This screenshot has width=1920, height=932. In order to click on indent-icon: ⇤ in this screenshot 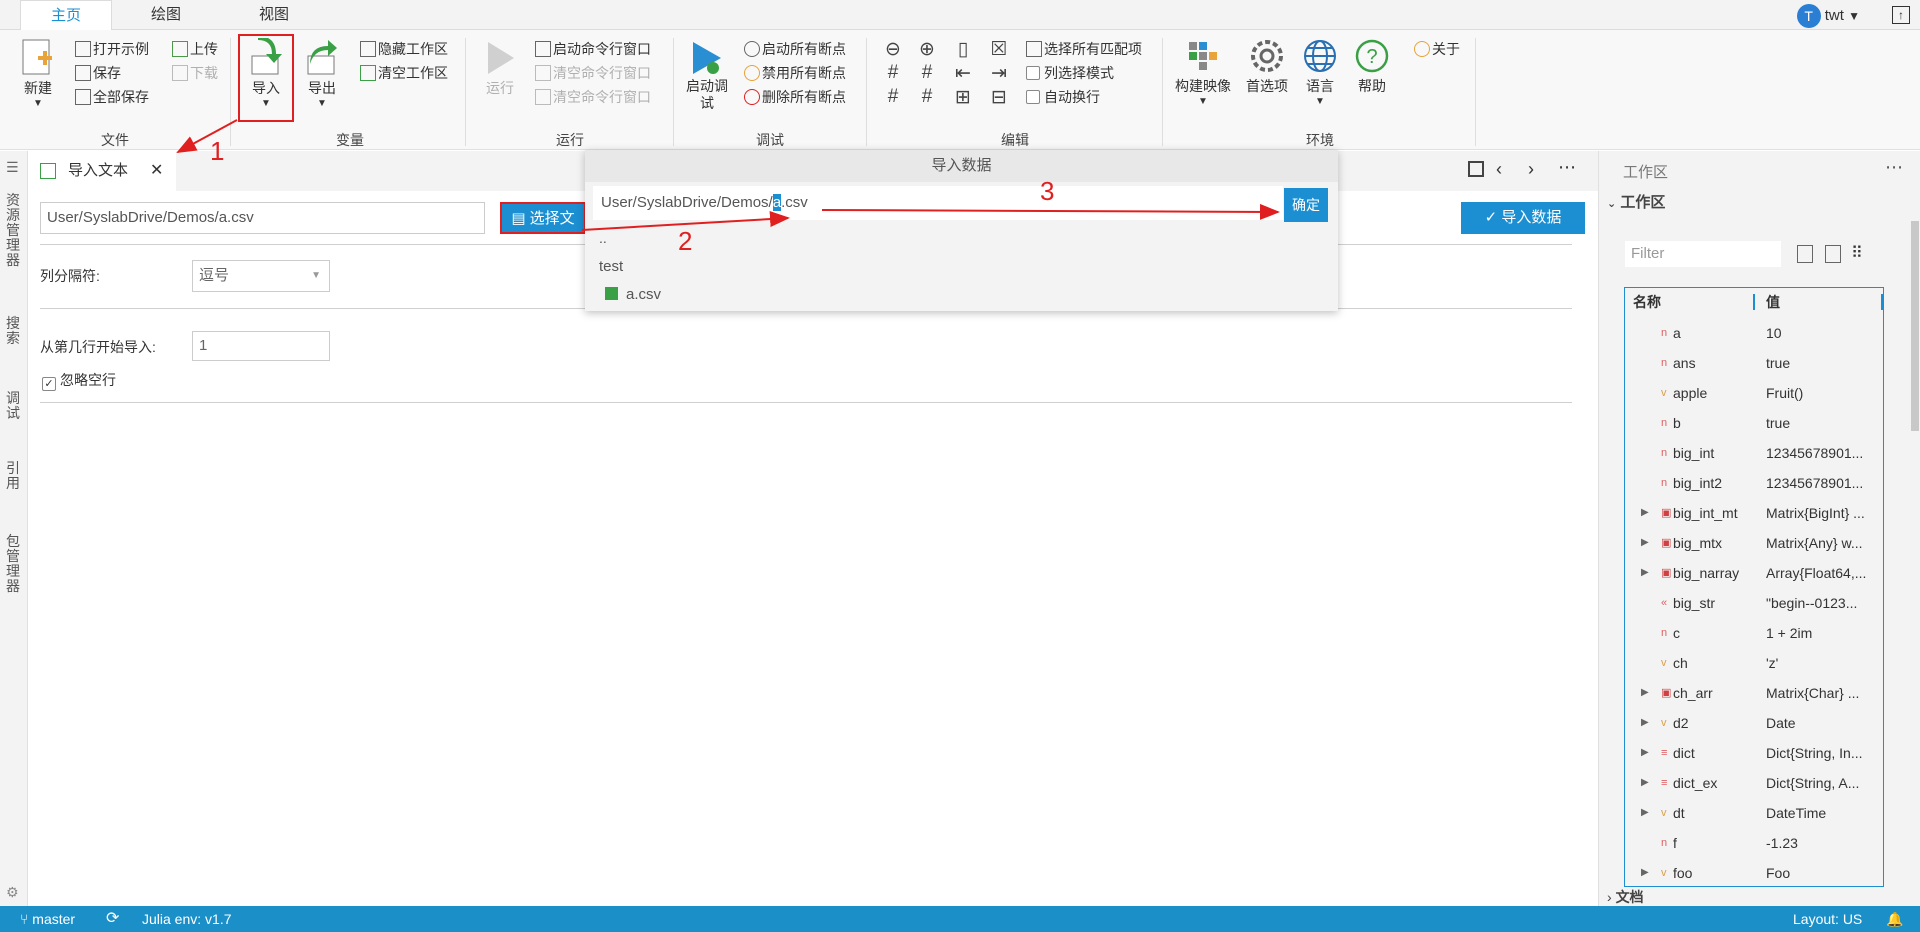, I will do `click(963, 73)`.